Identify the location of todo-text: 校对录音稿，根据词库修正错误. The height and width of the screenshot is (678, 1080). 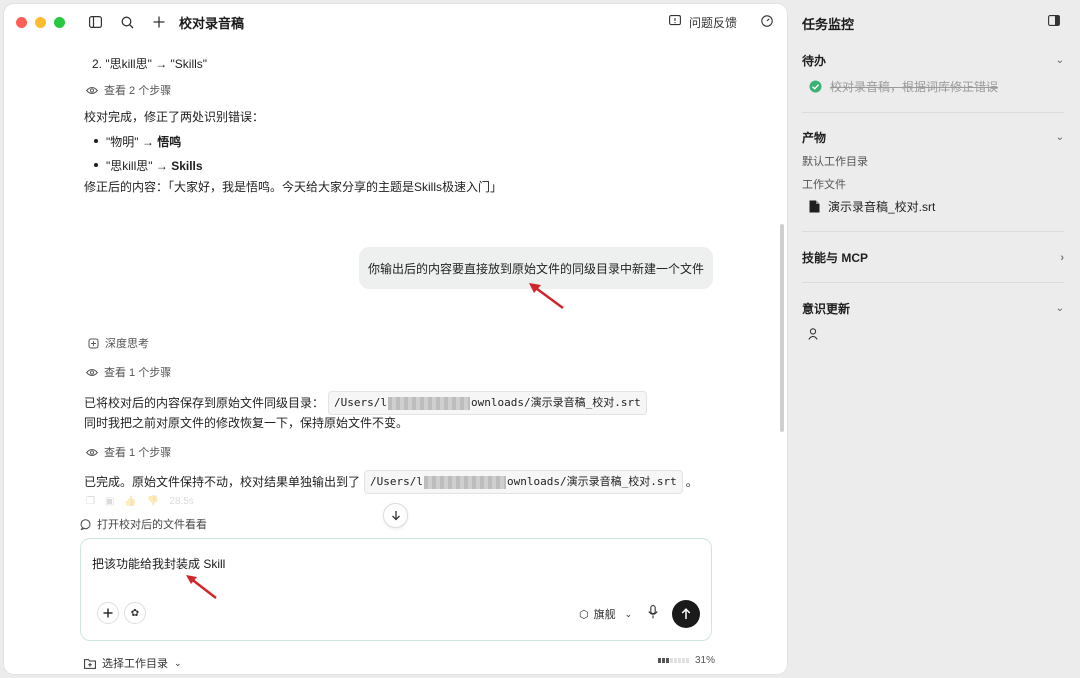
(914, 87).